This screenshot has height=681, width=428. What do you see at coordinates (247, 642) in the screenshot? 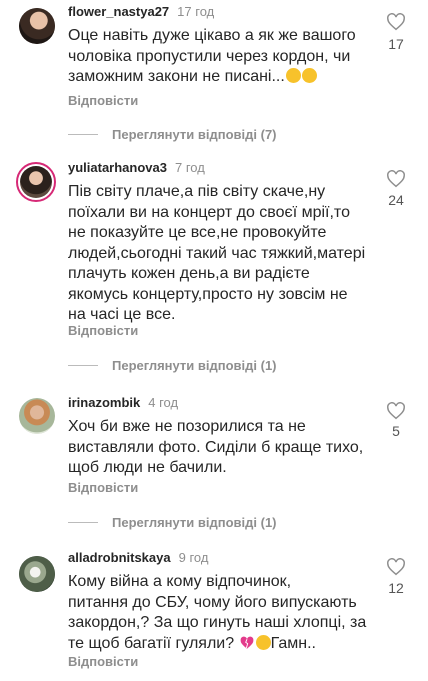
I see `broken-heart-emoji-icon` at bounding box center [247, 642].